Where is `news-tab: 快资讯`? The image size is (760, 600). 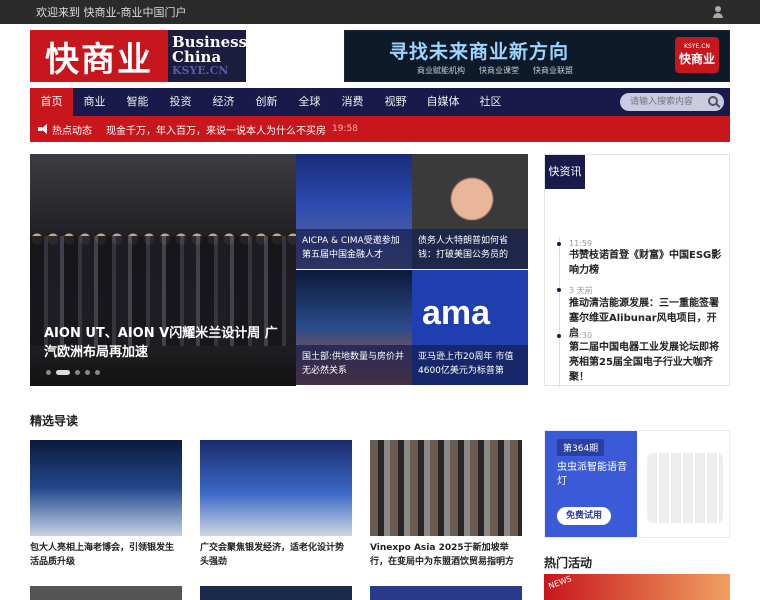 news-tab: 快资讯 is located at coordinates (565, 172).